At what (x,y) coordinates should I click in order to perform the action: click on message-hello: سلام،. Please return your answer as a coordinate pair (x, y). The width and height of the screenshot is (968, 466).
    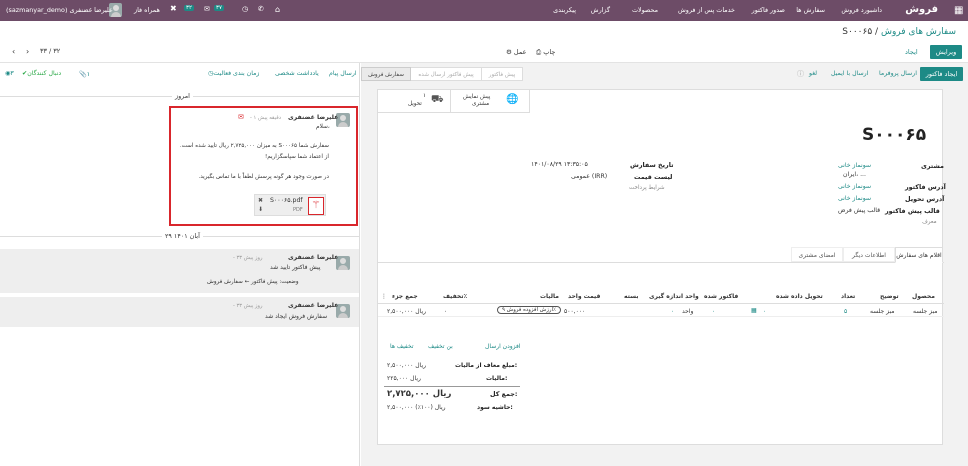
    Looking at the image, I should click on (323, 127).